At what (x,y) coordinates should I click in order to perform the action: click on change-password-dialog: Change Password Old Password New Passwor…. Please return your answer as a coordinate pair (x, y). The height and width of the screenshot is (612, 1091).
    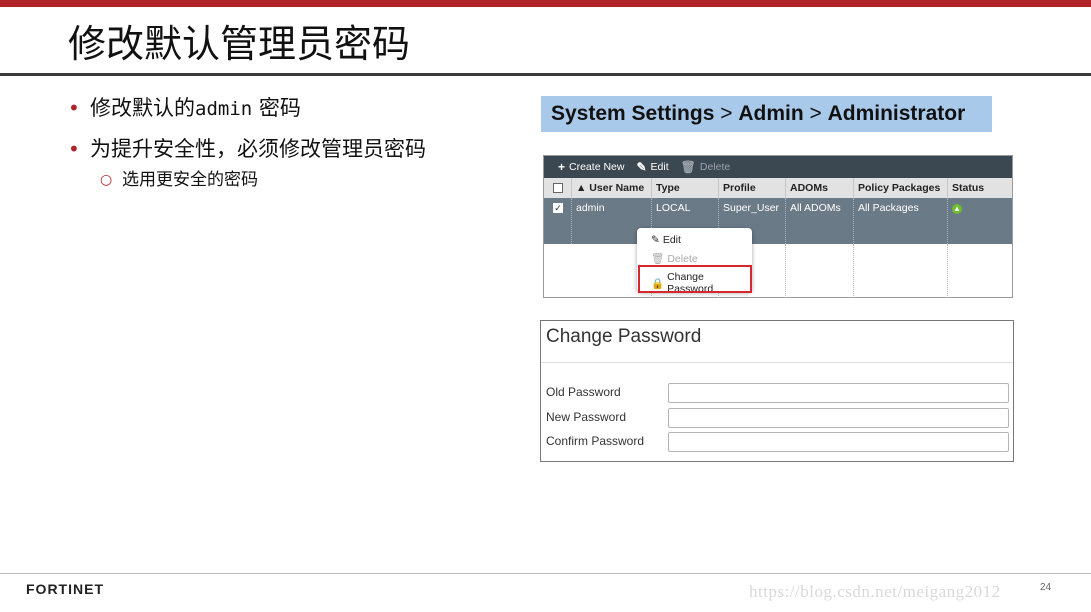
    Looking at the image, I should click on (777, 391).